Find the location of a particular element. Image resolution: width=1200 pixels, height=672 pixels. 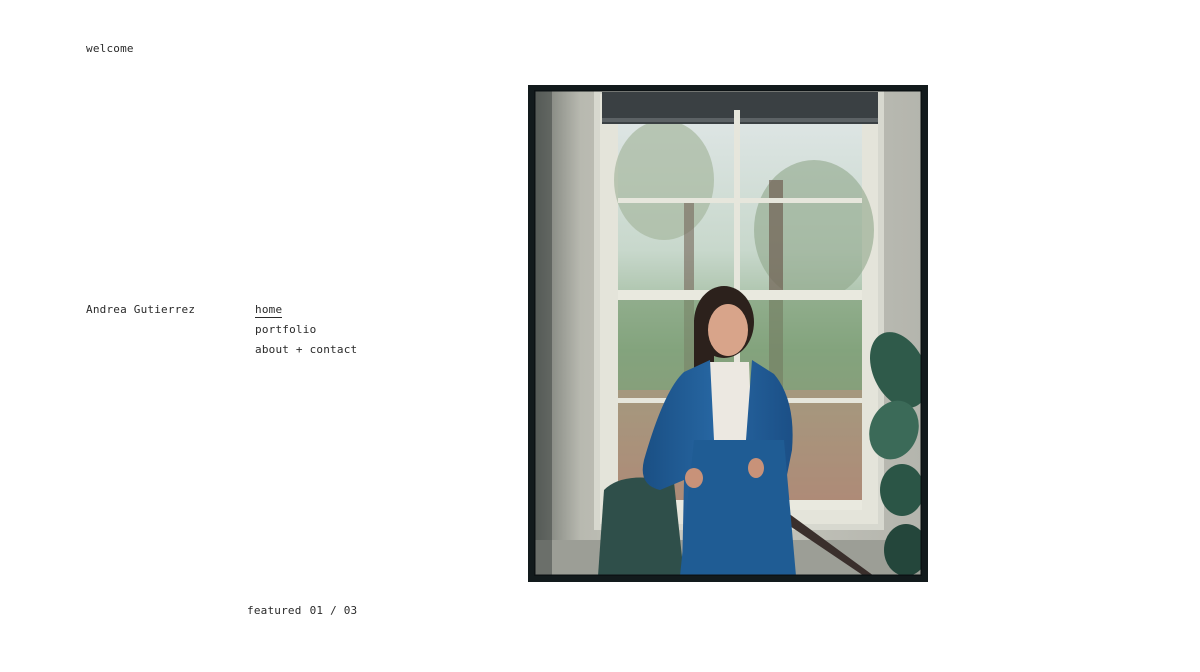

main-nav: home portfolio about + contact is located at coordinates (306, 333).